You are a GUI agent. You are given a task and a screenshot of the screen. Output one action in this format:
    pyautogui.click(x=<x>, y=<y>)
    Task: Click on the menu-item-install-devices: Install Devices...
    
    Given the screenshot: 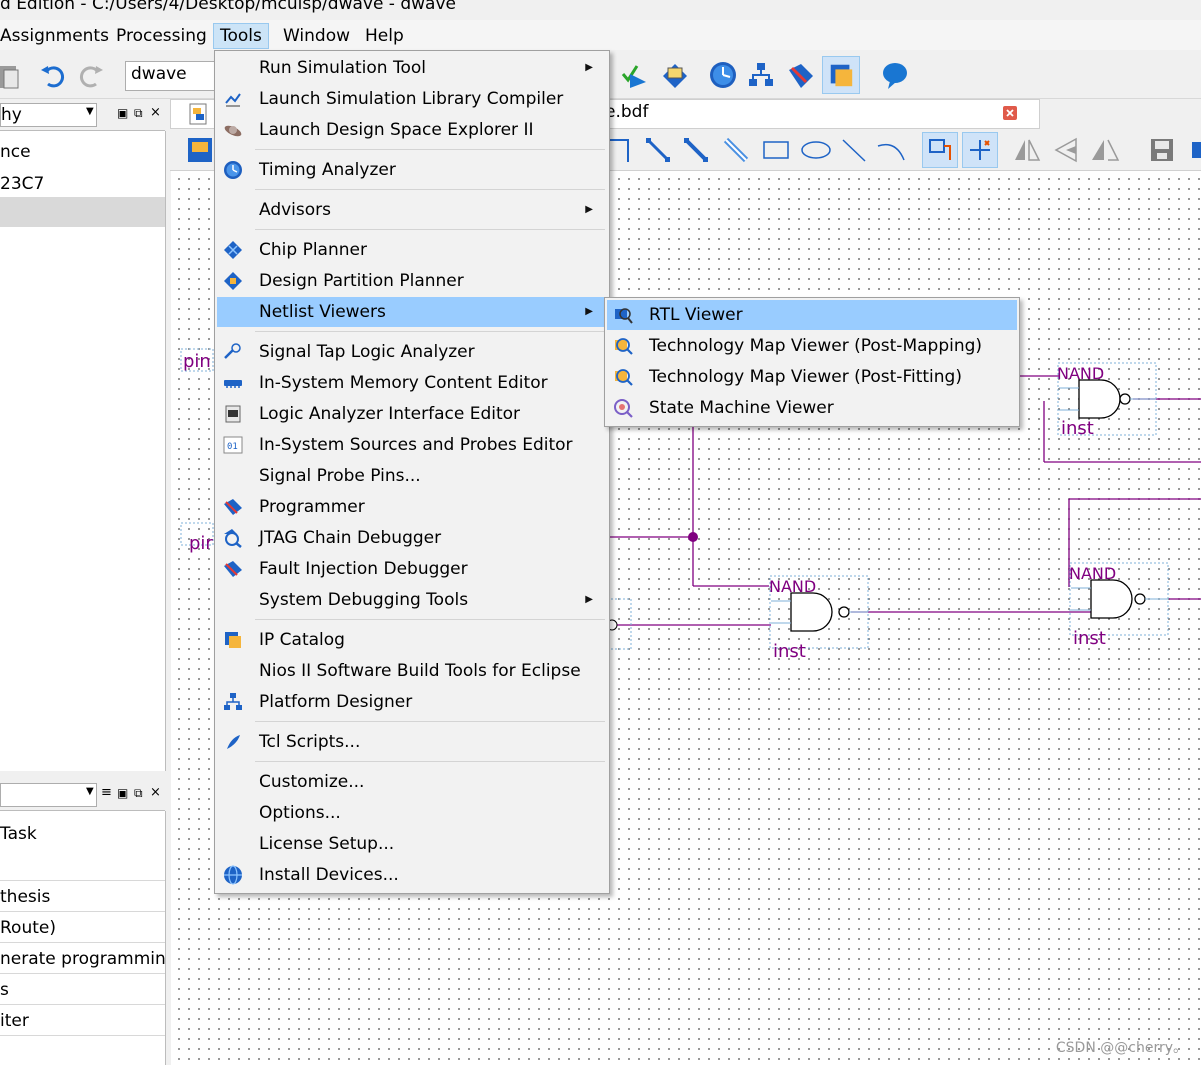 What is the action you would take?
    pyautogui.click(x=412, y=875)
    